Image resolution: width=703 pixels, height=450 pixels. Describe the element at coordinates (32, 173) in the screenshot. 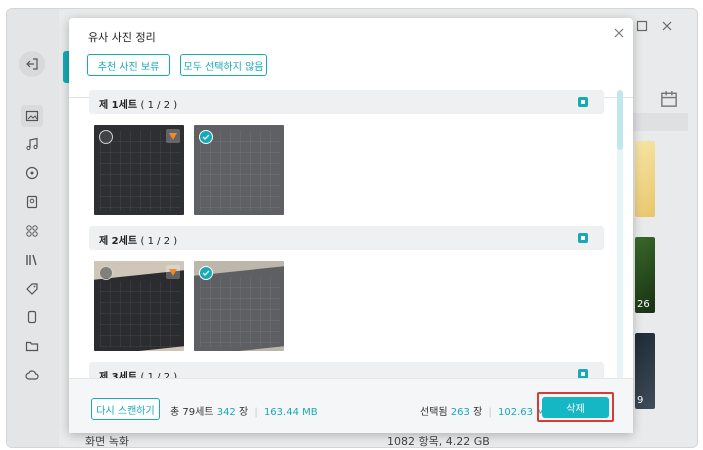

I see `video-icon` at that location.